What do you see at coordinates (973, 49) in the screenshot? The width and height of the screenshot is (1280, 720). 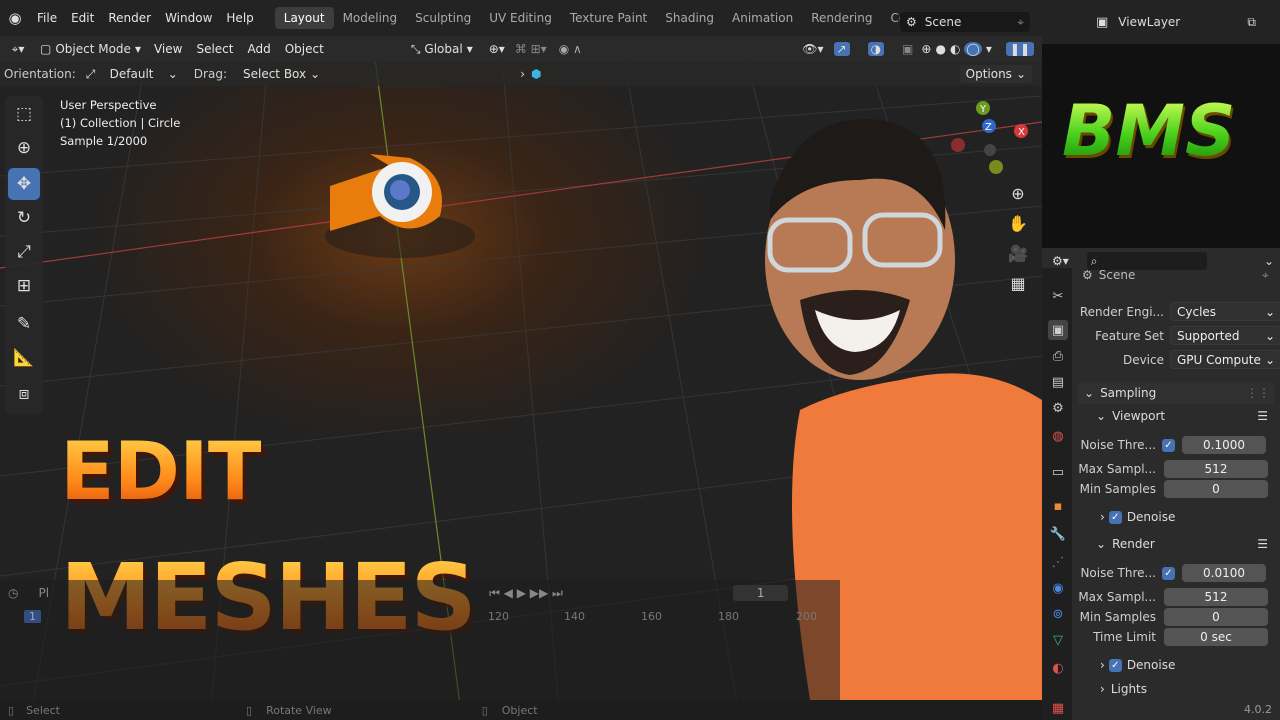 I see `shading-rendered-icon: ◯` at bounding box center [973, 49].